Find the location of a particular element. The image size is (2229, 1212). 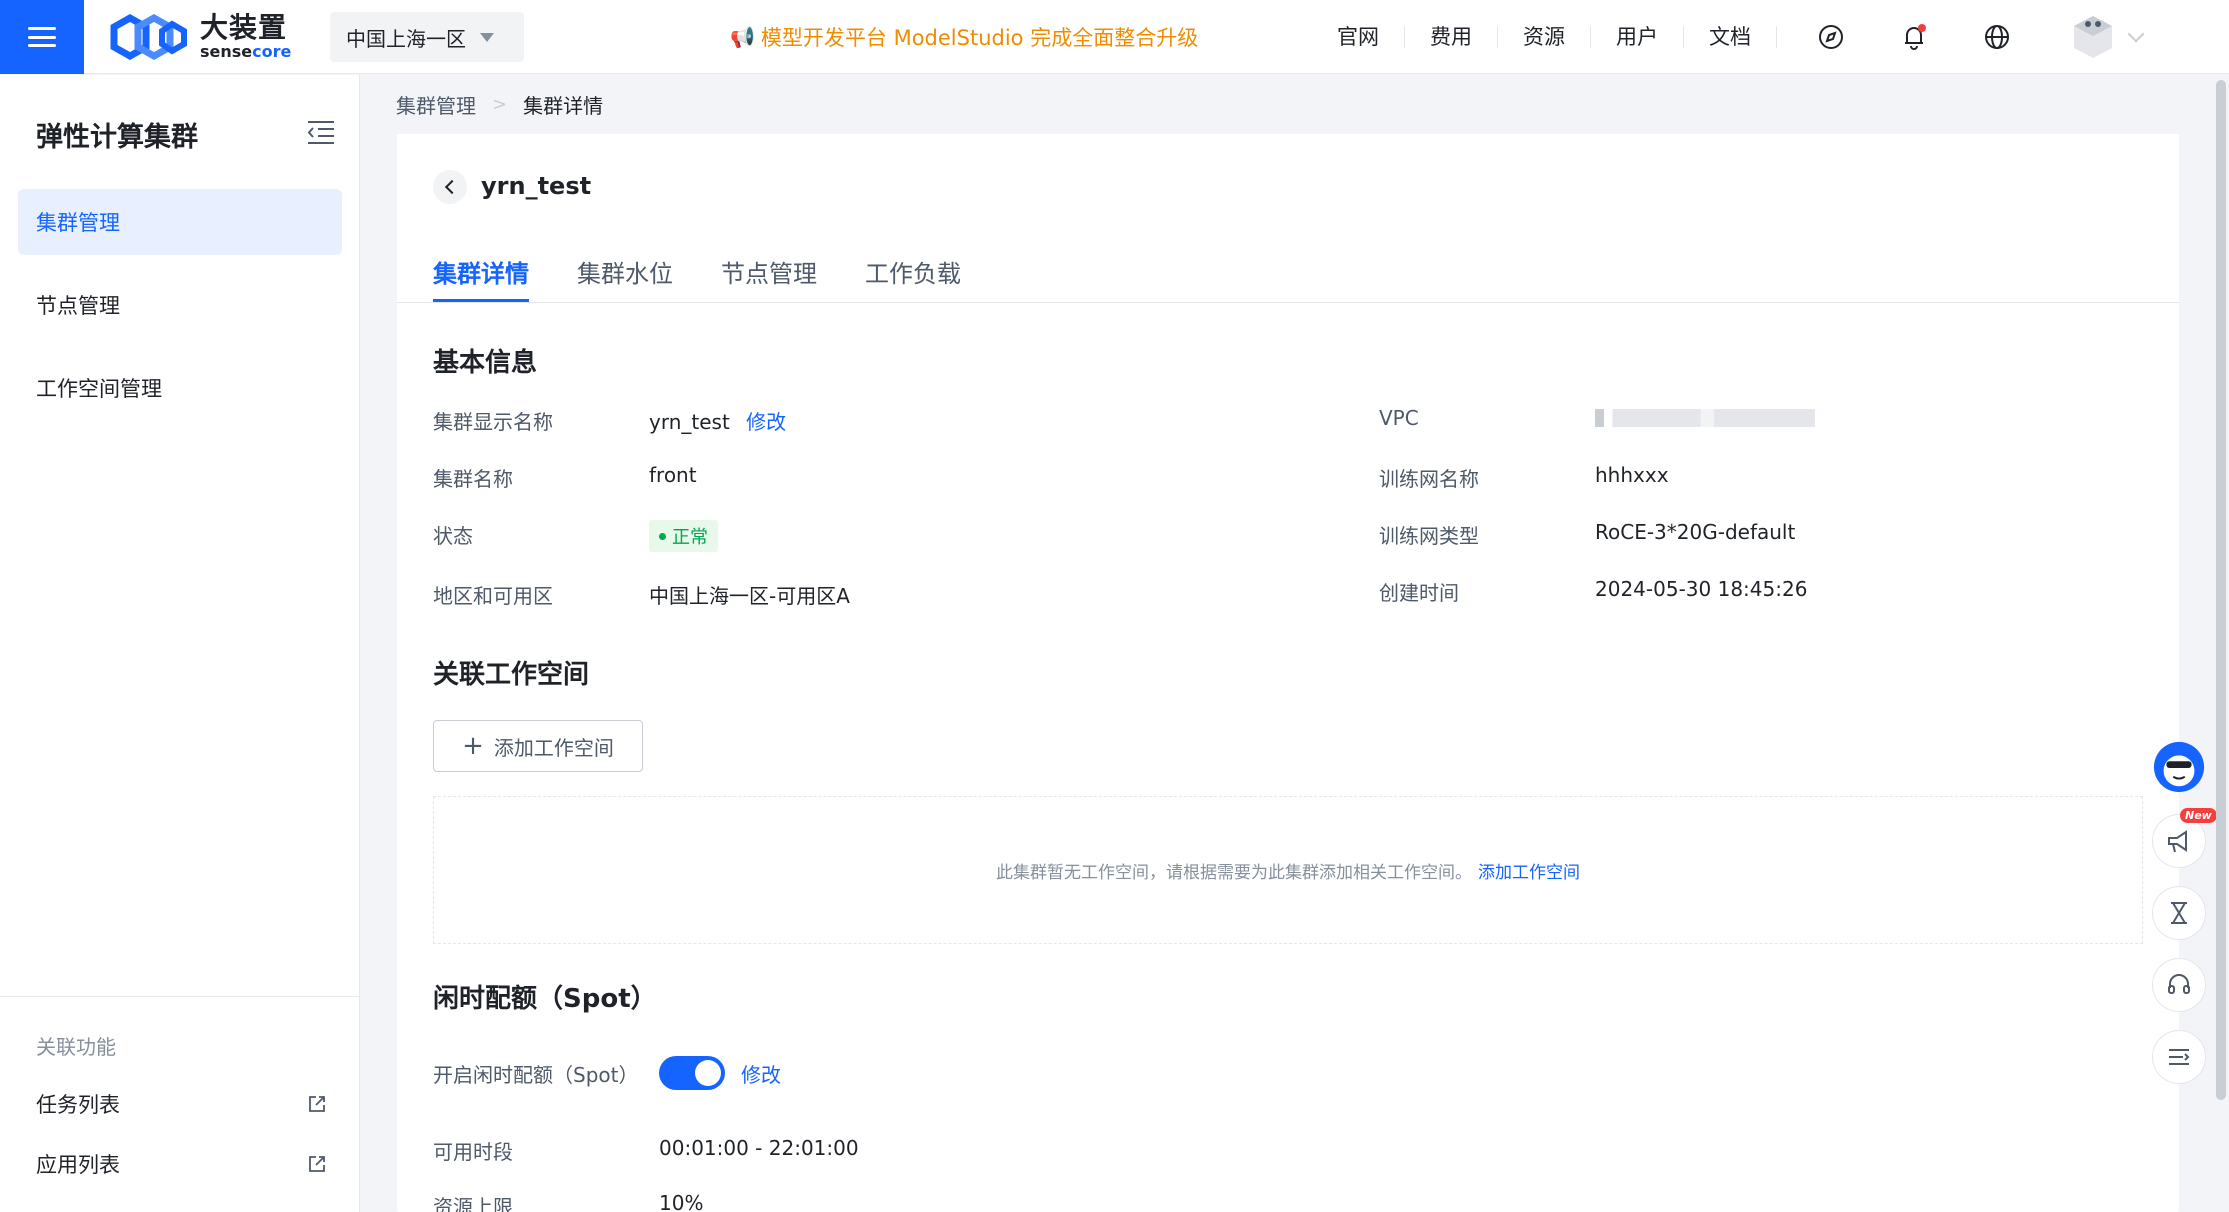

logo-text: 大装置 sensecore is located at coordinates (245, 37).